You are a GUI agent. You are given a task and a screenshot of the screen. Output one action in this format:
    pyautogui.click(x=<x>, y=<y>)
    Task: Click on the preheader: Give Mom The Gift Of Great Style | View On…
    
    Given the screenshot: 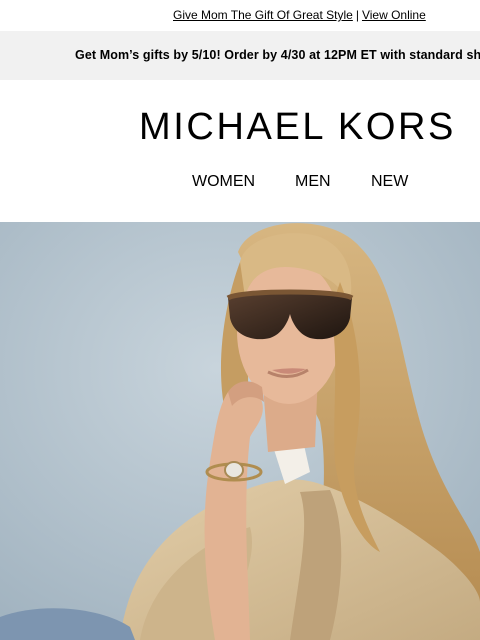 What is the action you would take?
    pyautogui.click(x=240, y=15)
    